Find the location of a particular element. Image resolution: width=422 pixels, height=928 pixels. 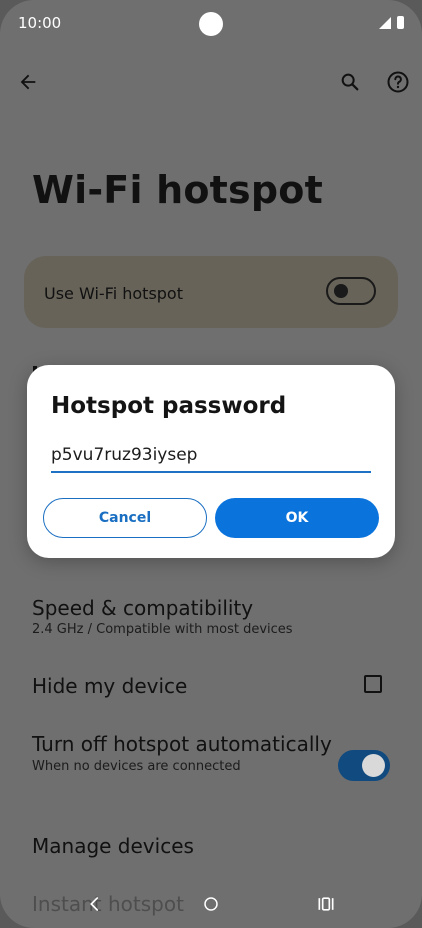

nav-home-button is located at coordinates (211, 904).